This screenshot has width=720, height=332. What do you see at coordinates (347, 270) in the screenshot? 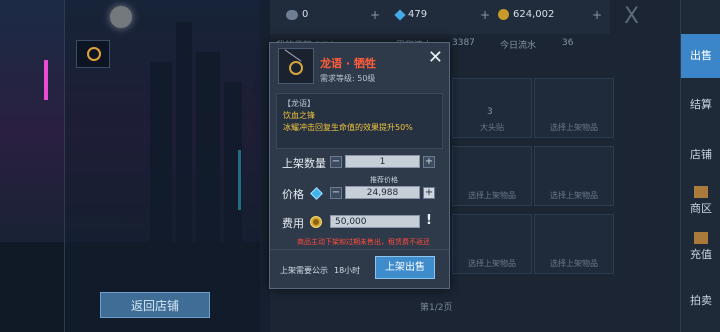
I see `notice-duration: 18小时` at bounding box center [347, 270].